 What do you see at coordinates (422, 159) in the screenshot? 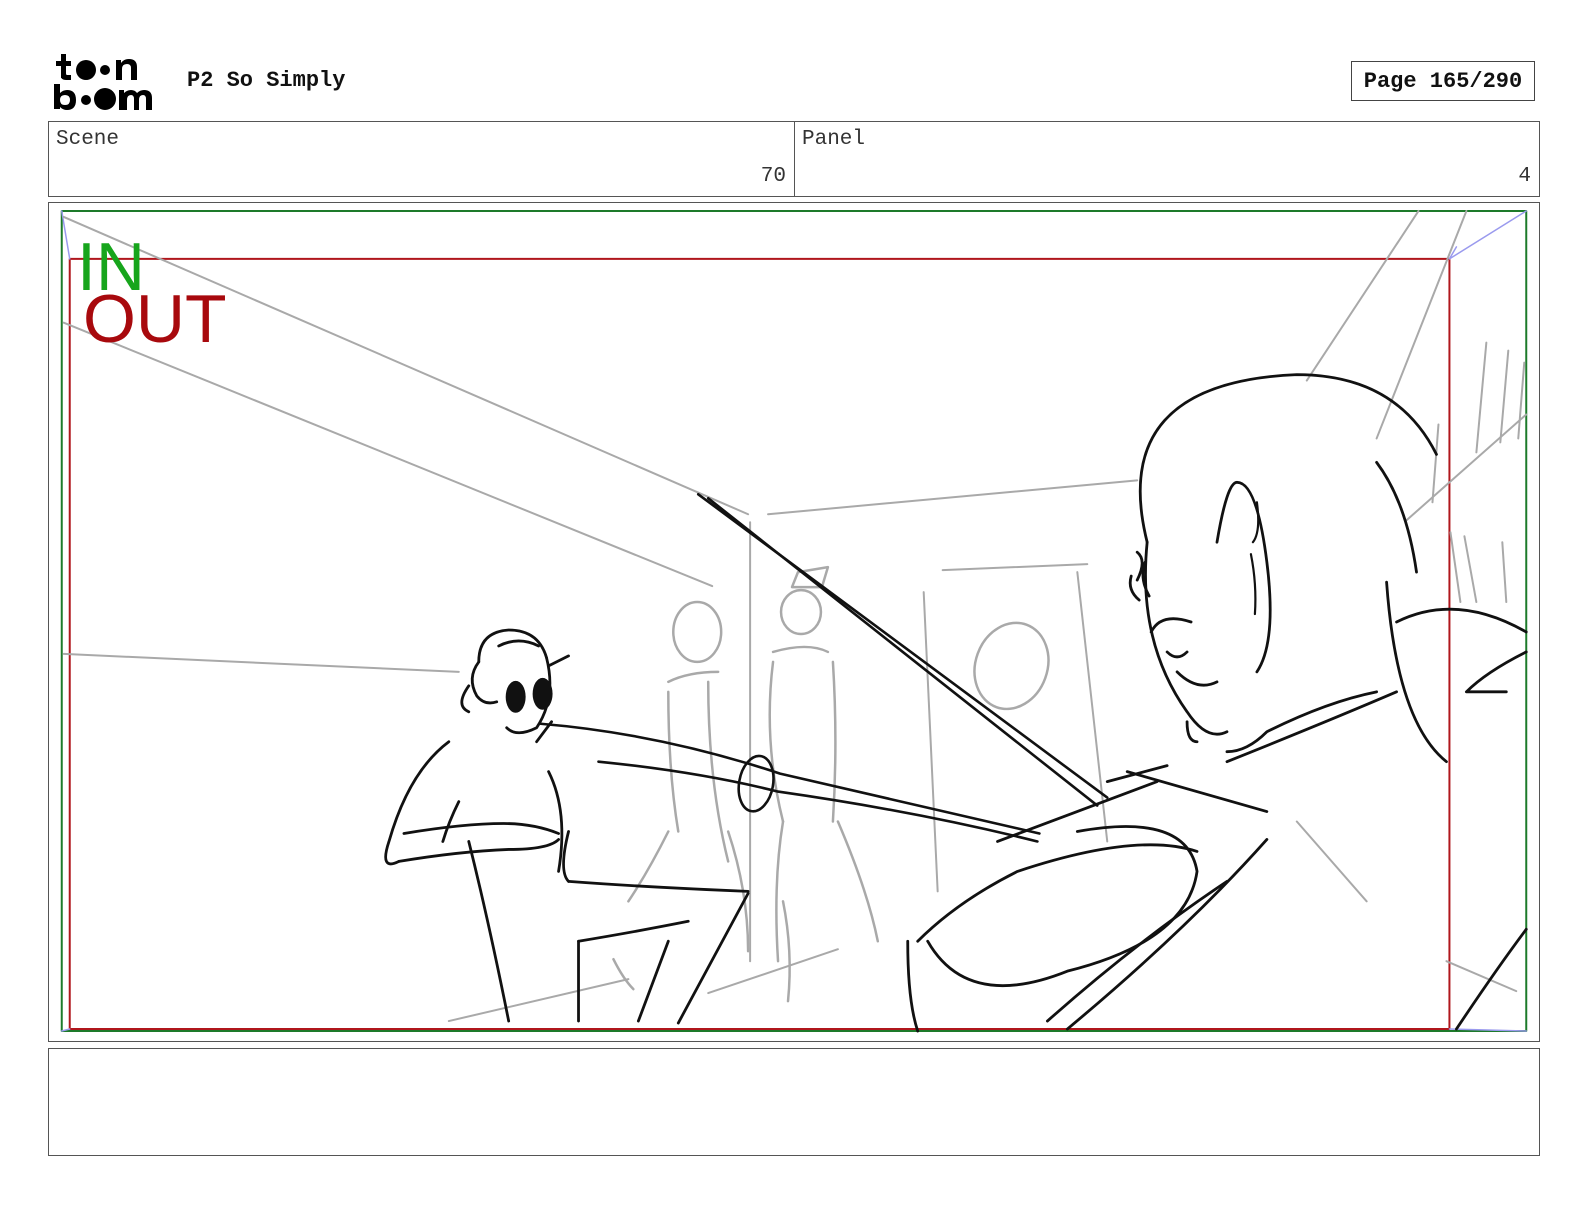
I see `scene-cell: Scene 70` at bounding box center [422, 159].